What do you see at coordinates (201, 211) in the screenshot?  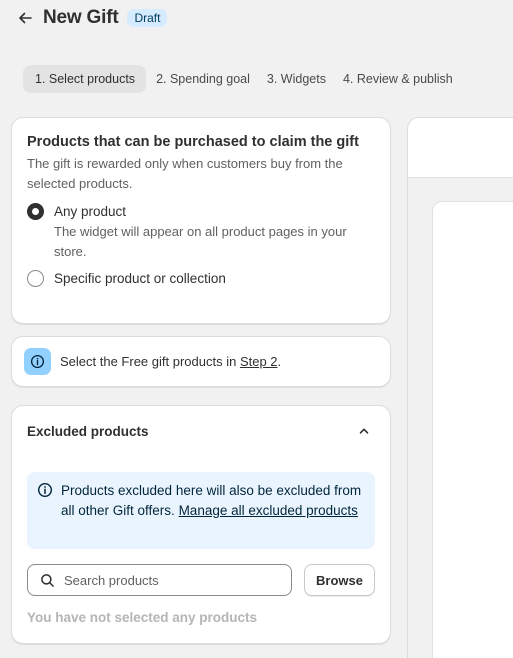 I see `radio-any-product: Any product` at bounding box center [201, 211].